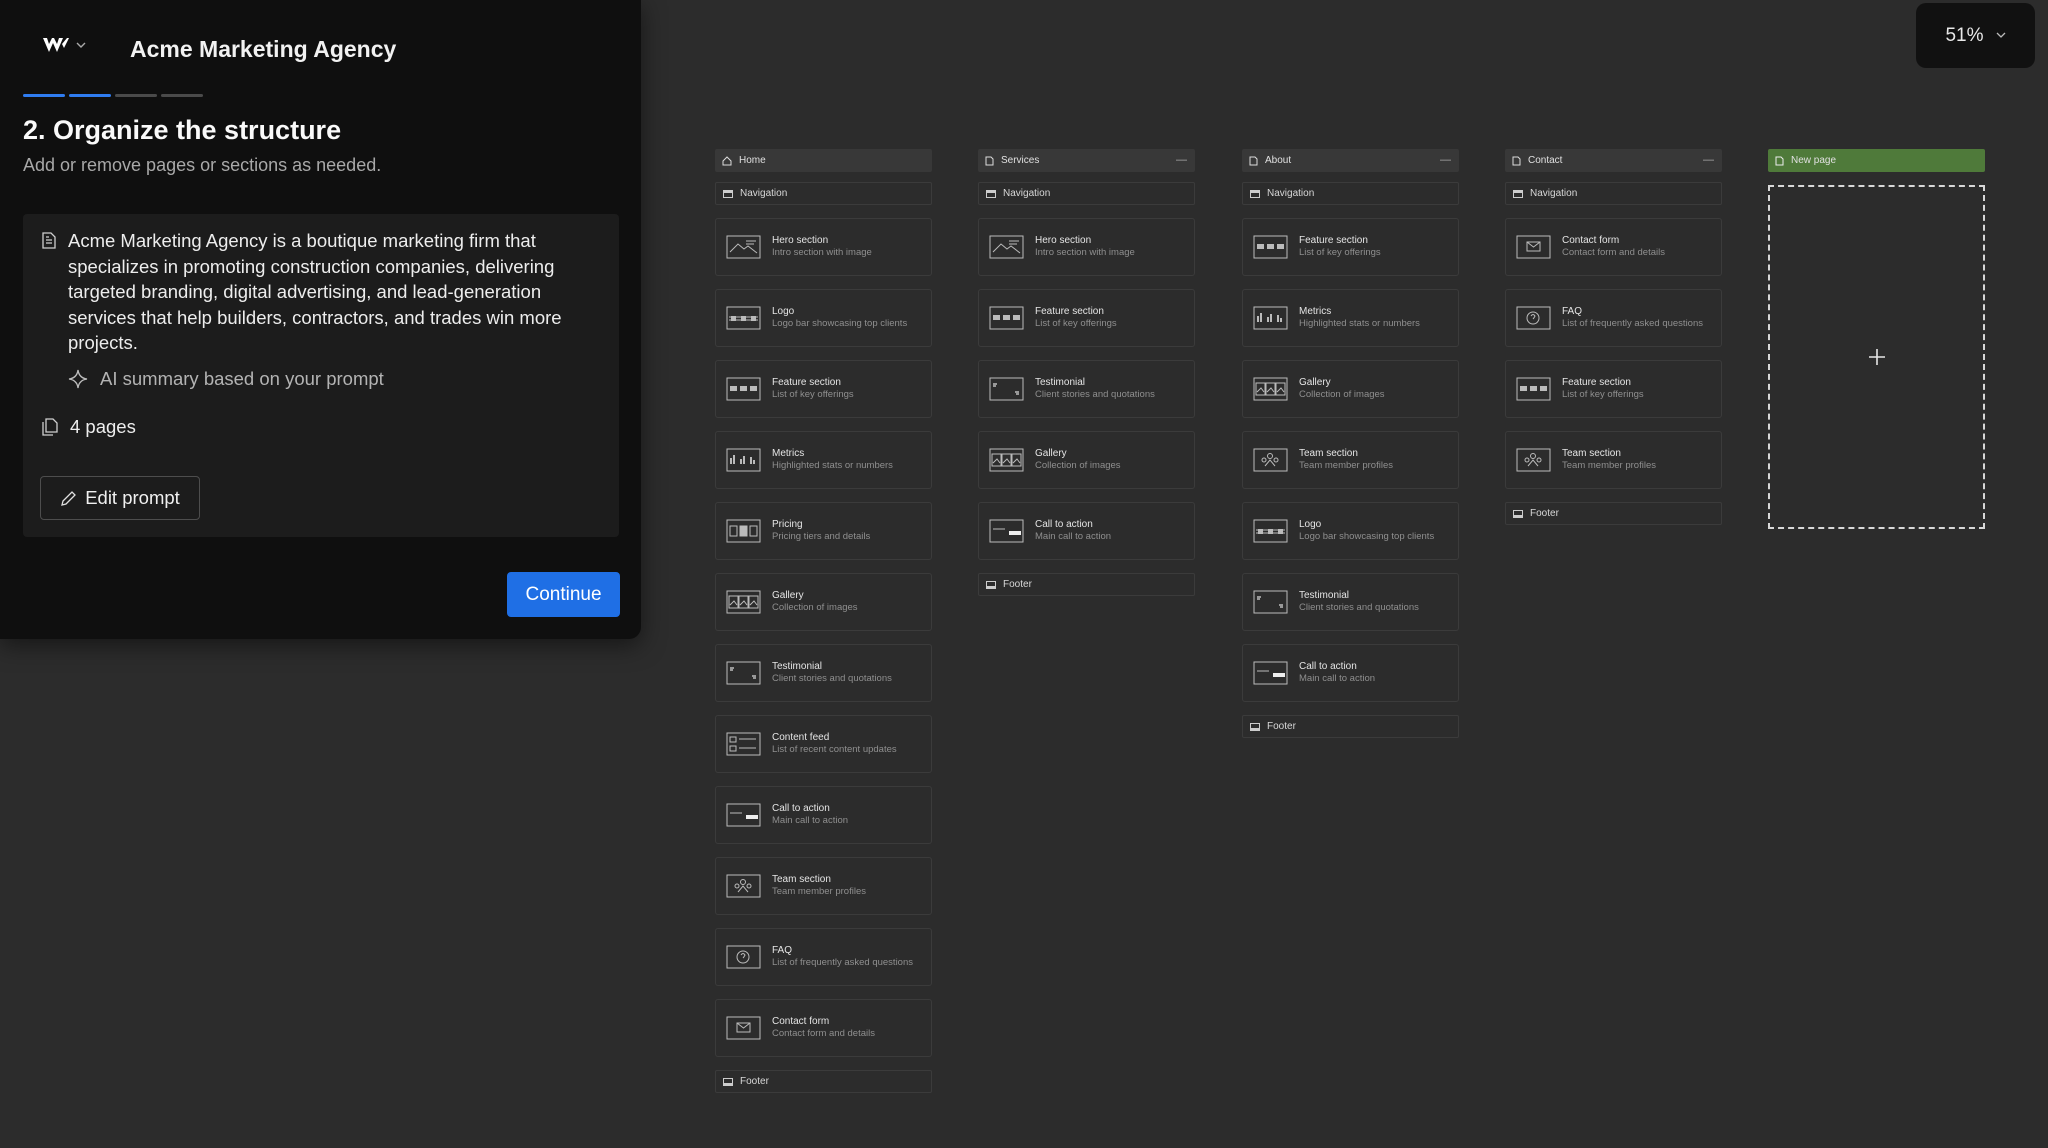 This screenshot has width=2048, height=1148. Describe the element at coordinates (263, 49) in the screenshot. I see `app-title: Acme Marketing Agency` at that location.